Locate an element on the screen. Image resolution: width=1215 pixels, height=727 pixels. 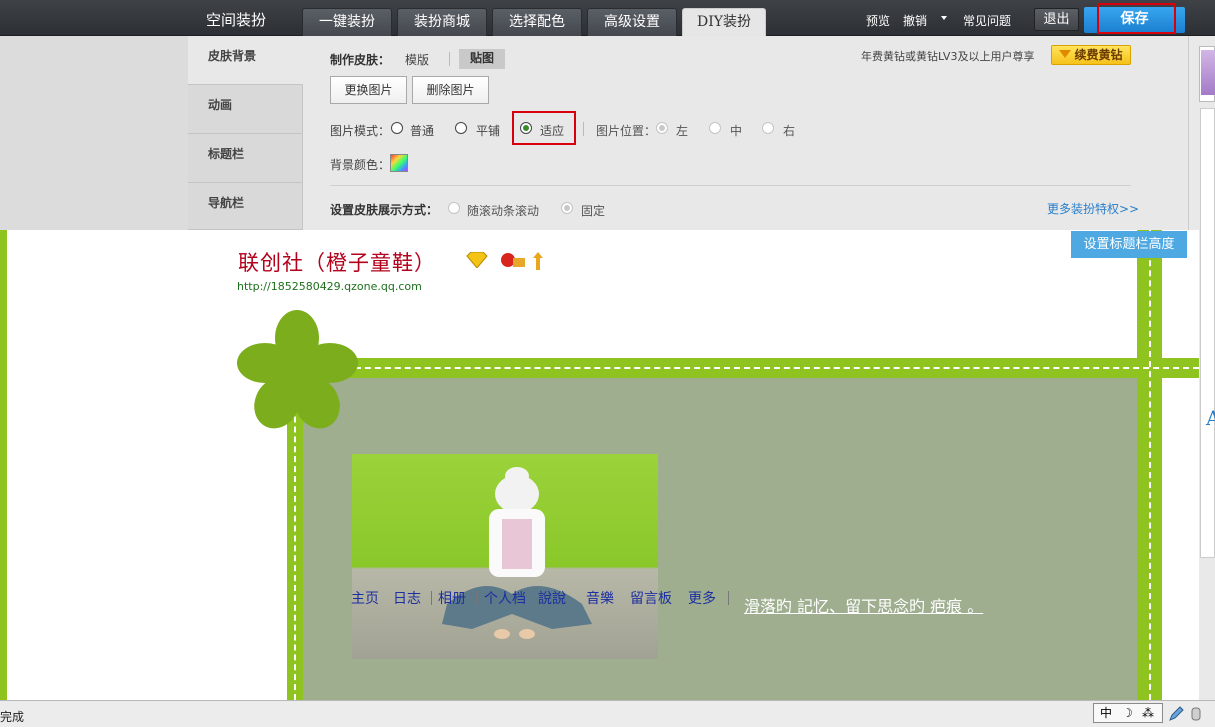
save-button: 保存 is located at coordinates (1134, 20).